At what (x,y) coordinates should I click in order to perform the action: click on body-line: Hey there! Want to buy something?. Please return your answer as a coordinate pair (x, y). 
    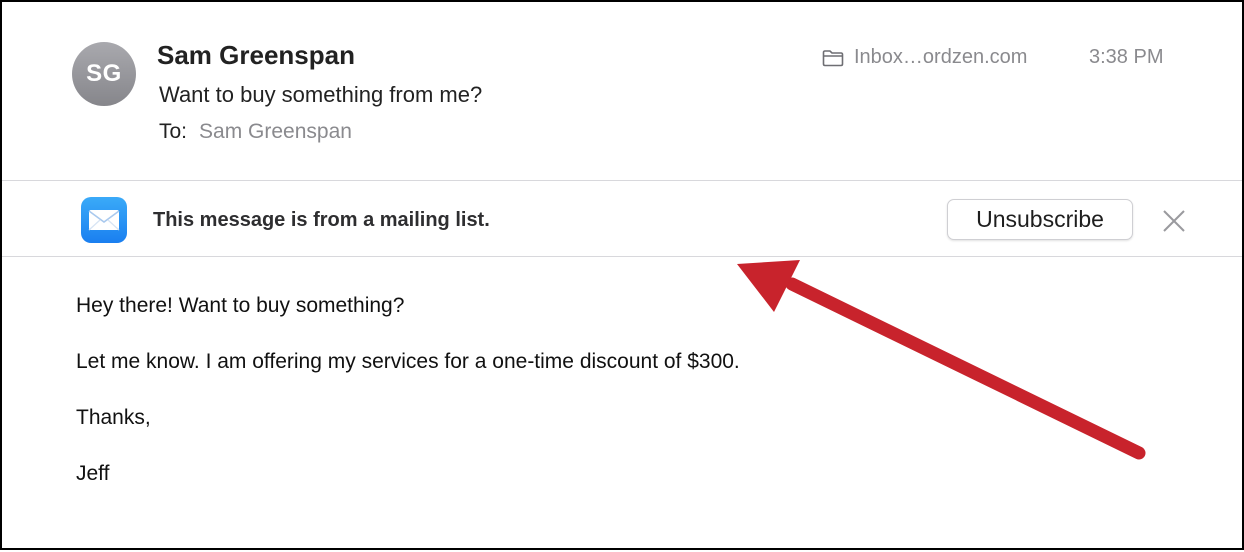
    Looking at the image, I should click on (240, 305).